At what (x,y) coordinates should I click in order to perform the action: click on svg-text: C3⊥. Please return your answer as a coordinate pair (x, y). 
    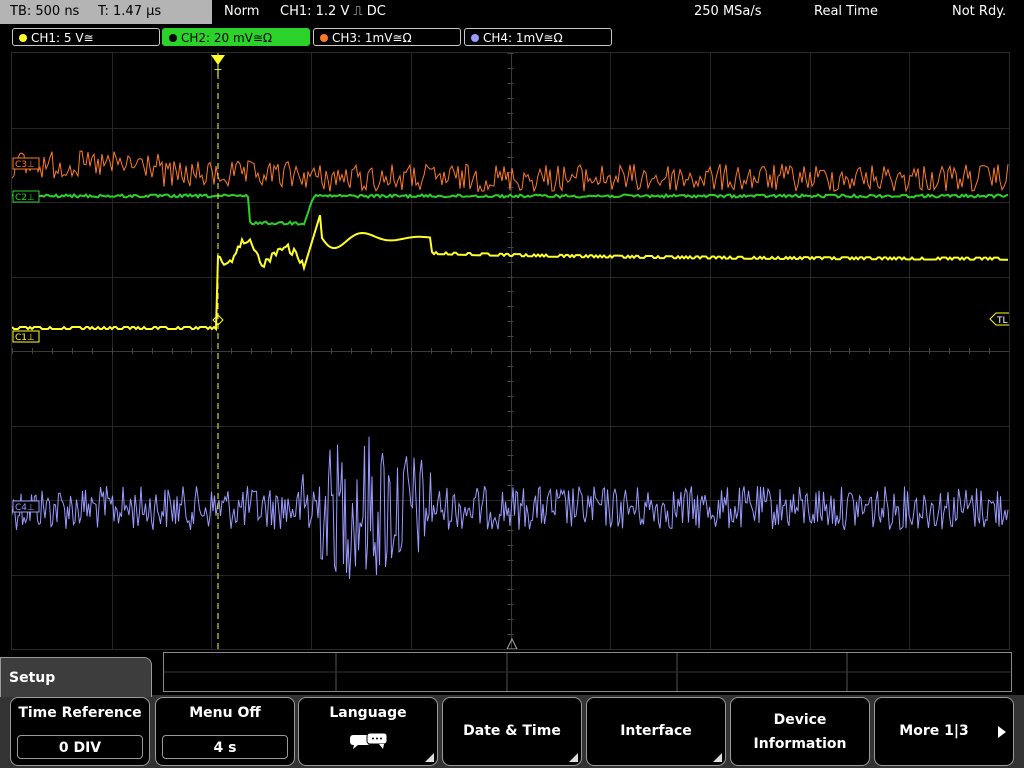
    Looking at the image, I should click on (25, 165).